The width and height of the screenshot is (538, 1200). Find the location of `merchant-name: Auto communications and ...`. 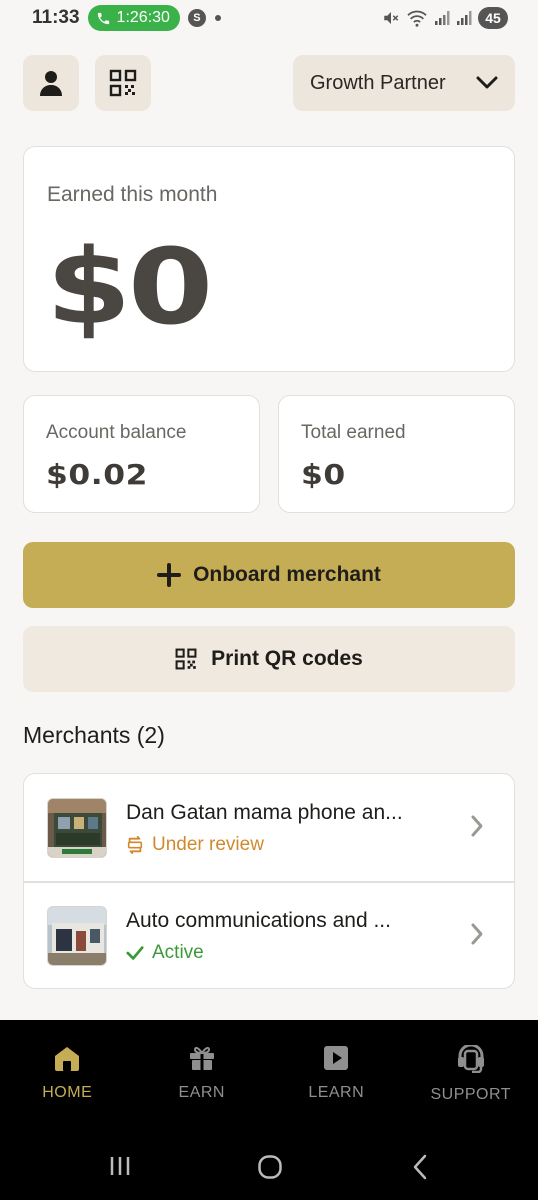

merchant-name: Auto communications and ... is located at coordinates (258, 920).